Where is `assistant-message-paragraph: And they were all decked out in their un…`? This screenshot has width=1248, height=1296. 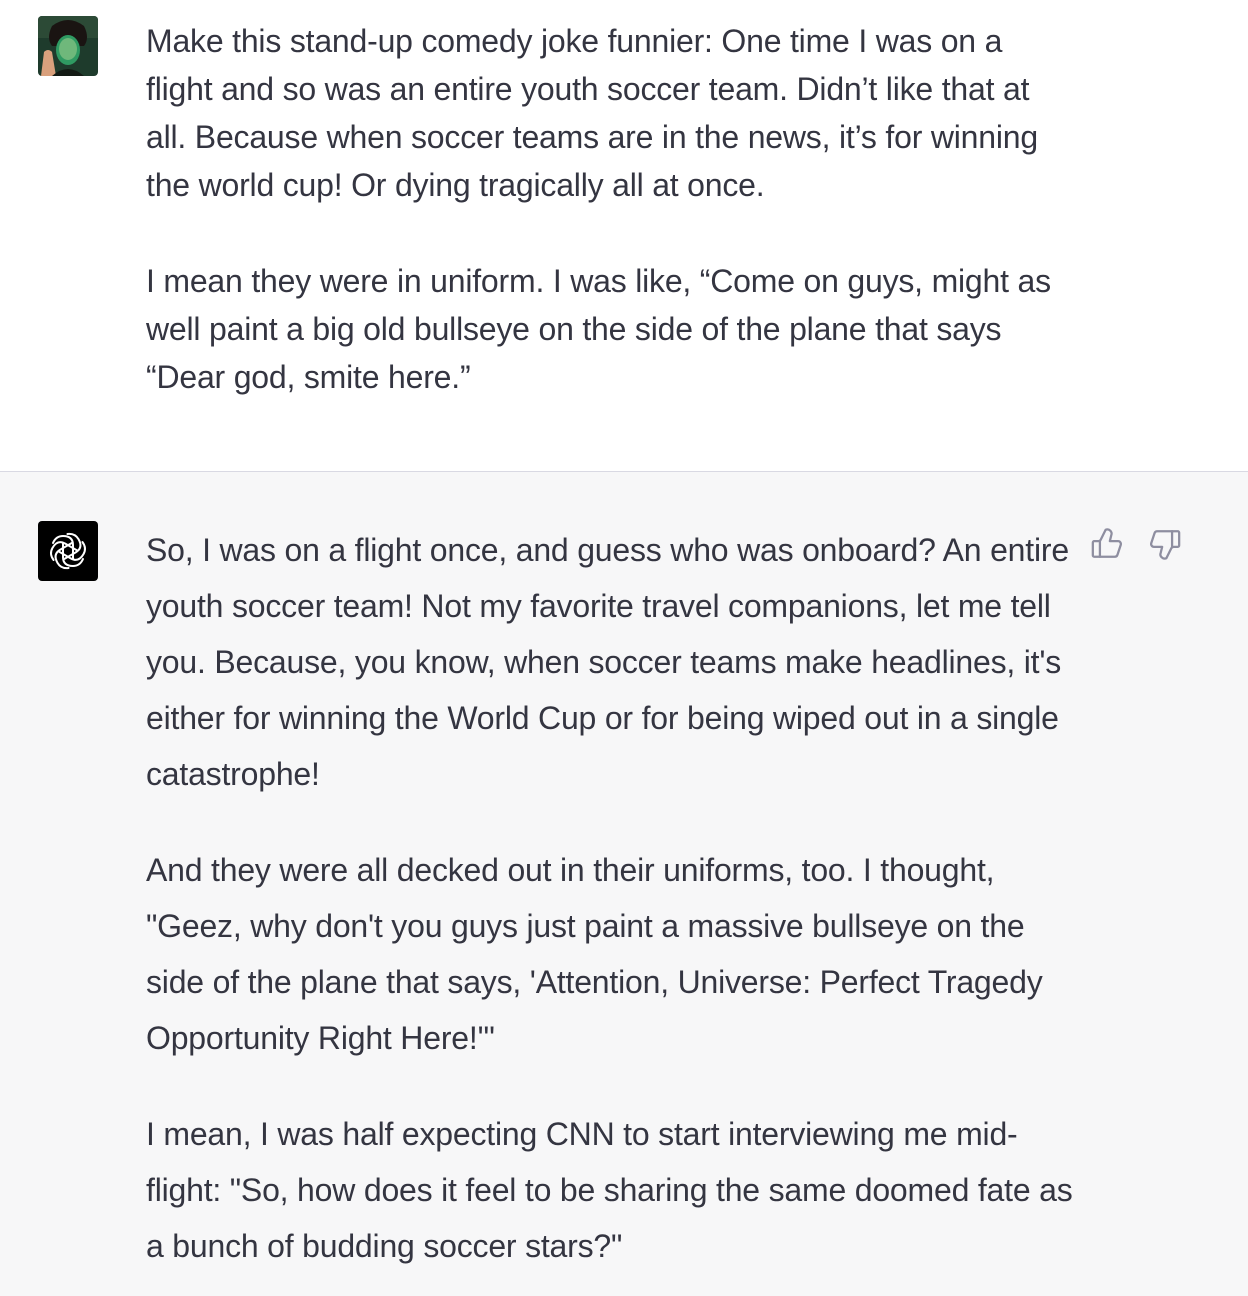 assistant-message-paragraph: And they were all decked out in their un… is located at coordinates (599, 954).